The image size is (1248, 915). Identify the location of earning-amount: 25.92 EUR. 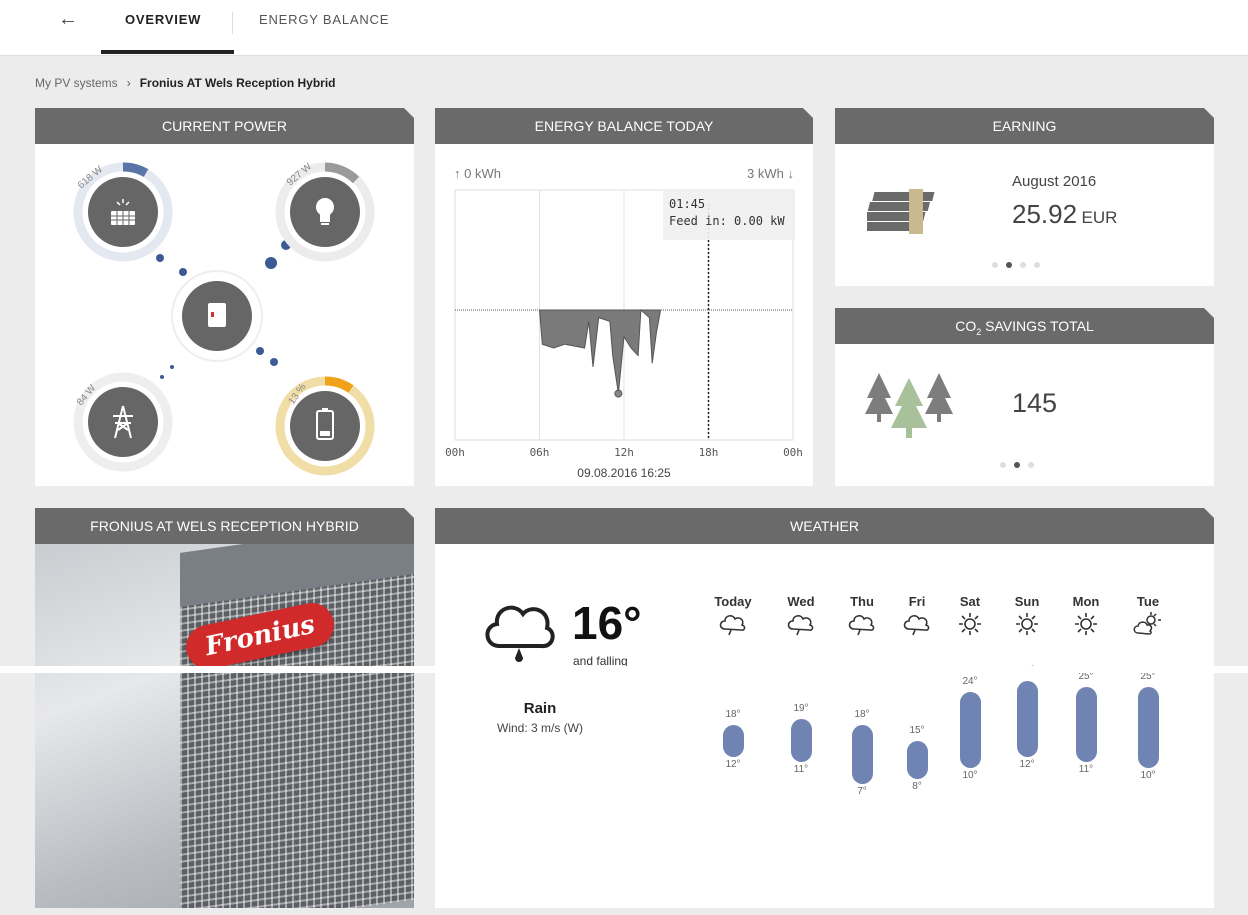
(1064, 214).